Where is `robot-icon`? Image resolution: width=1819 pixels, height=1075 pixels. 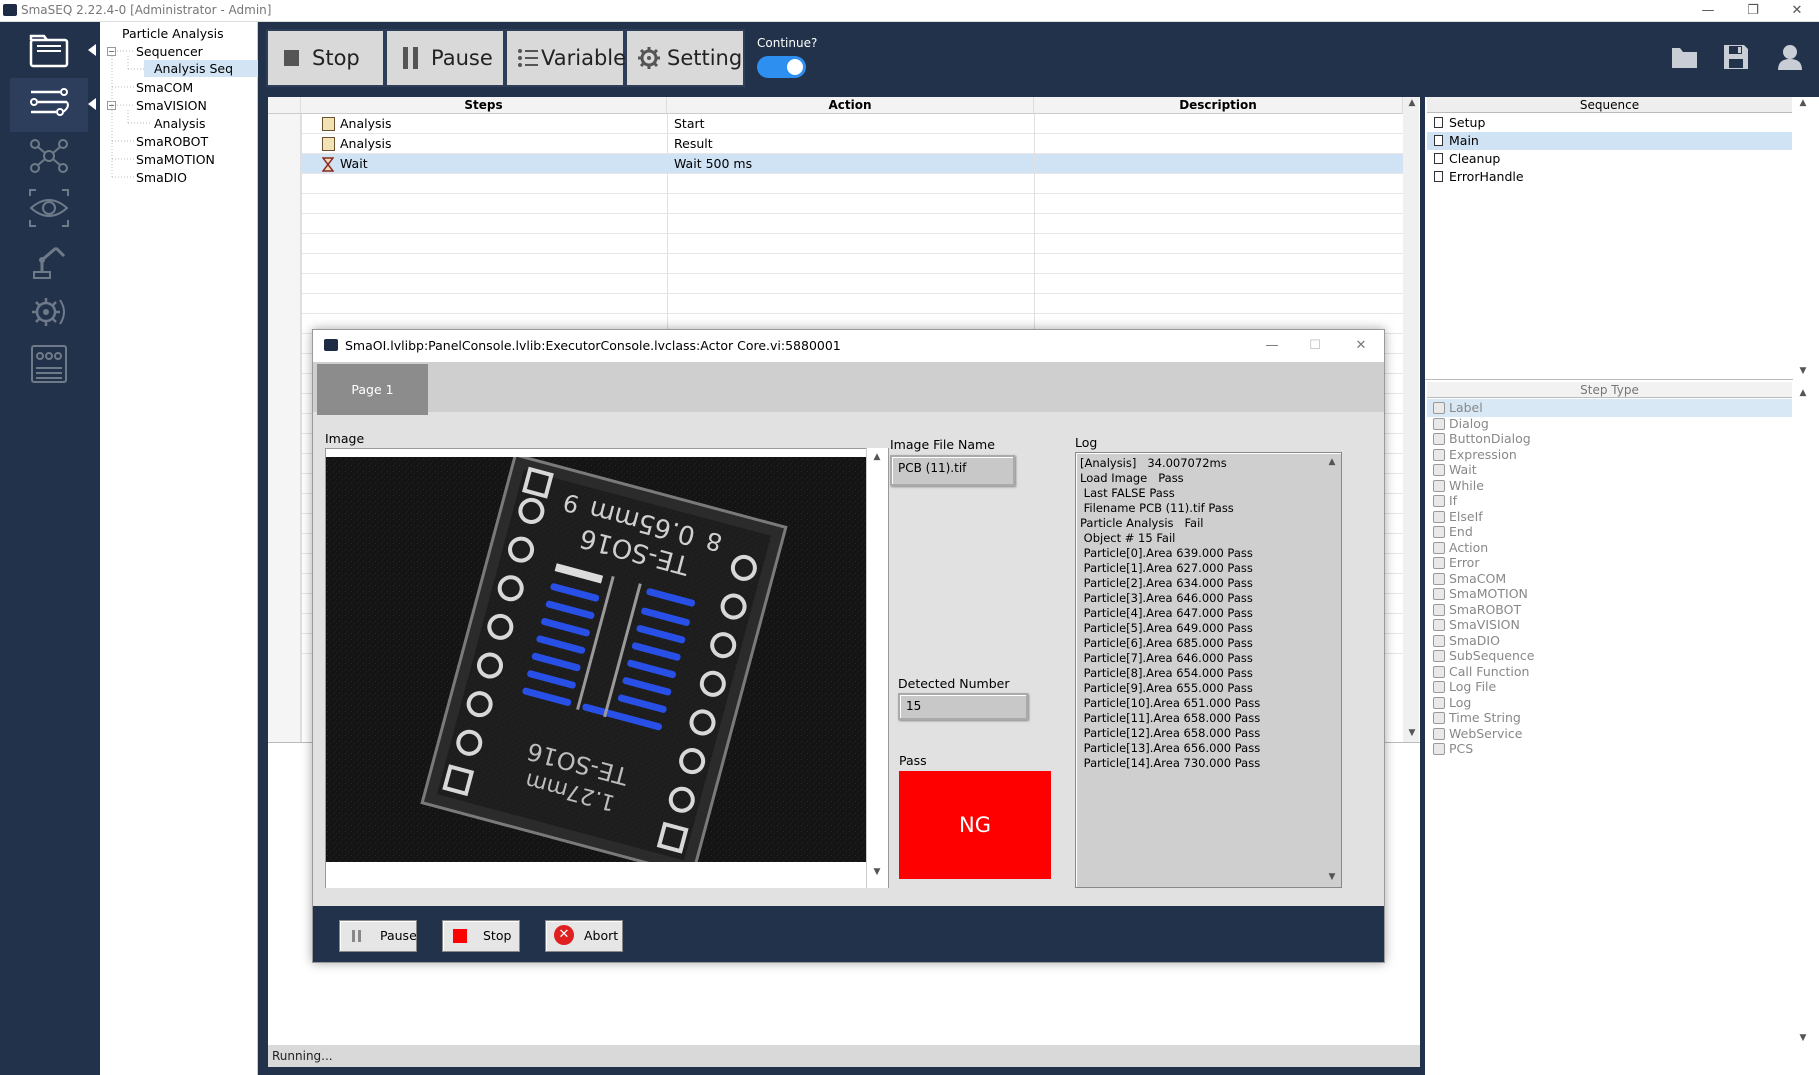
robot-icon is located at coordinates (49, 260).